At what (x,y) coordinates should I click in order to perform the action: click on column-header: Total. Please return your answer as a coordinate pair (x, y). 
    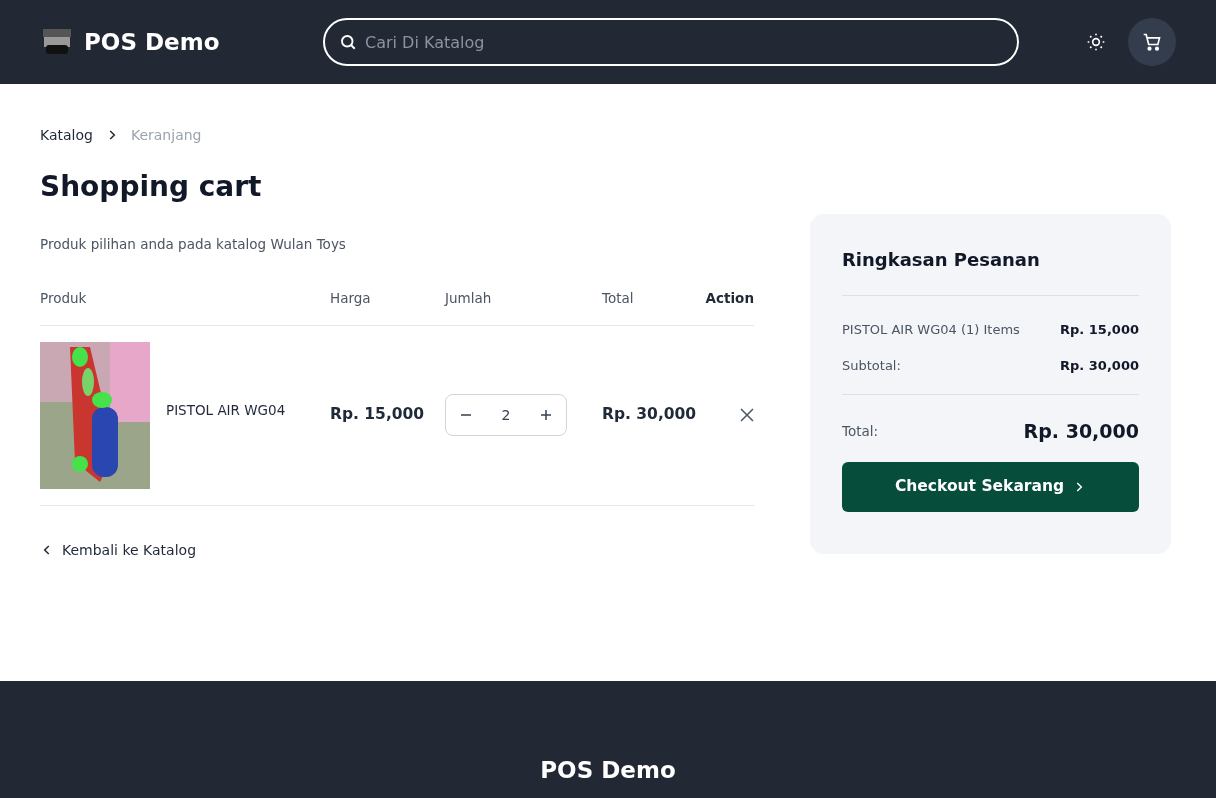
    Looking at the image, I should click on (618, 299).